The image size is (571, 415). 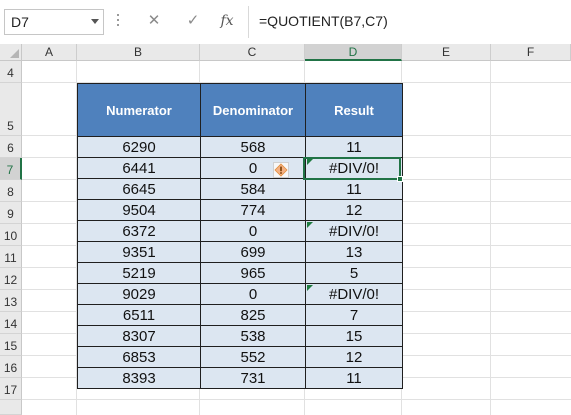 What do you see at coordinates (253, 147) in the screenshot?
I see `cell-denominator: 568` at bounding box center [253, 147].